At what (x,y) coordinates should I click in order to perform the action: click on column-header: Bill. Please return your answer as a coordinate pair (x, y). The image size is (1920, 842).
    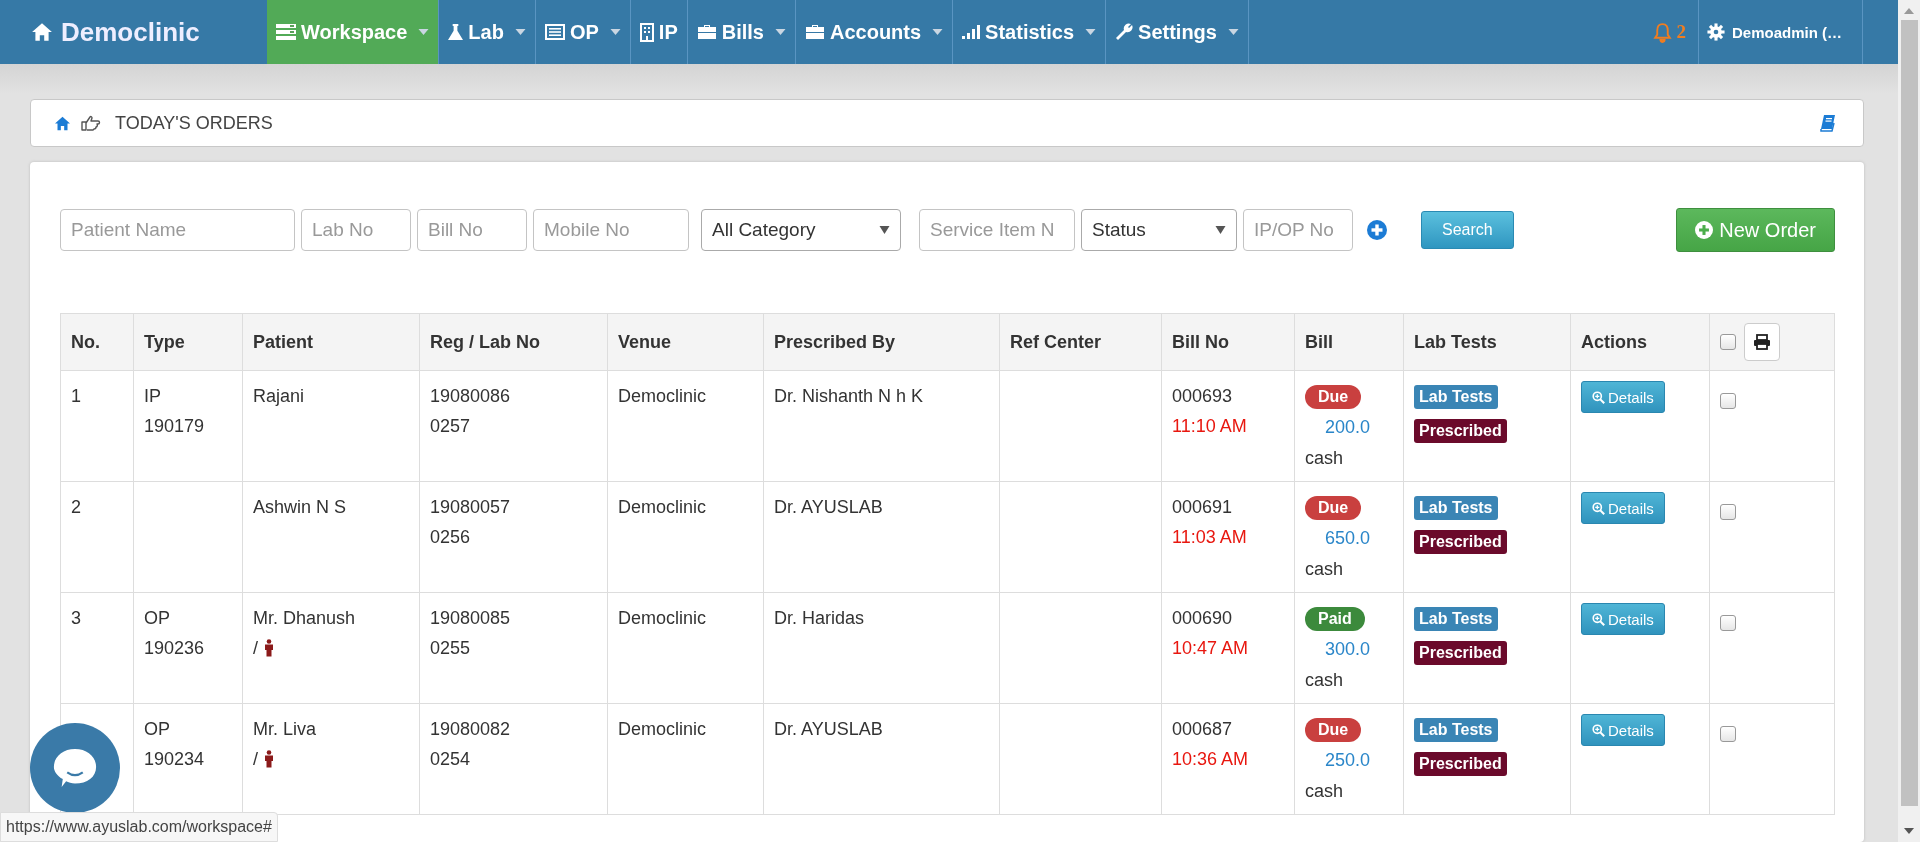
    Looking at the image, I should click on (1349, 342).